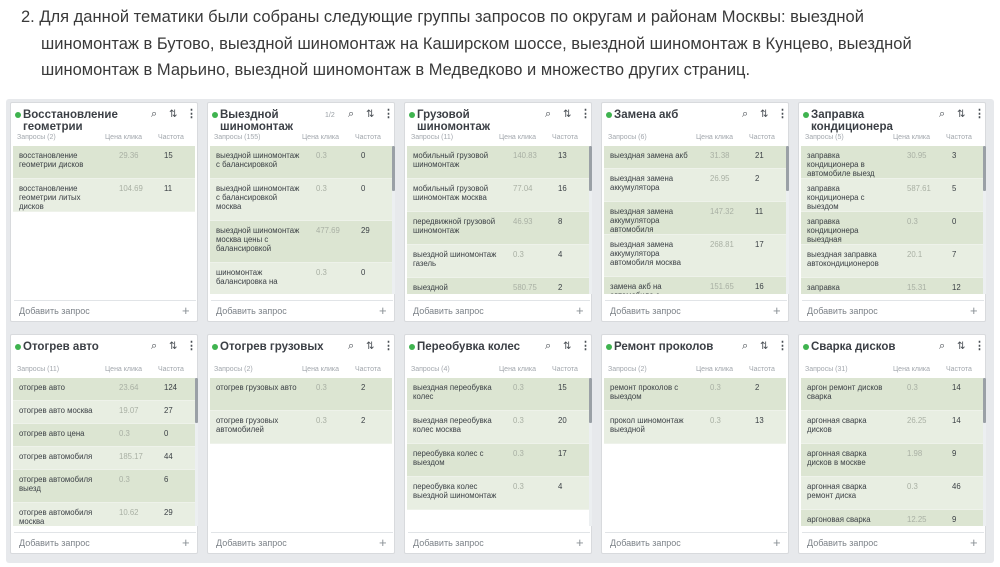  Describe the element at coordinates (301, 350) in the screenshot. I see `column-header: Отогрев грузовых ⌕ ⇅ ⋮` at that location.